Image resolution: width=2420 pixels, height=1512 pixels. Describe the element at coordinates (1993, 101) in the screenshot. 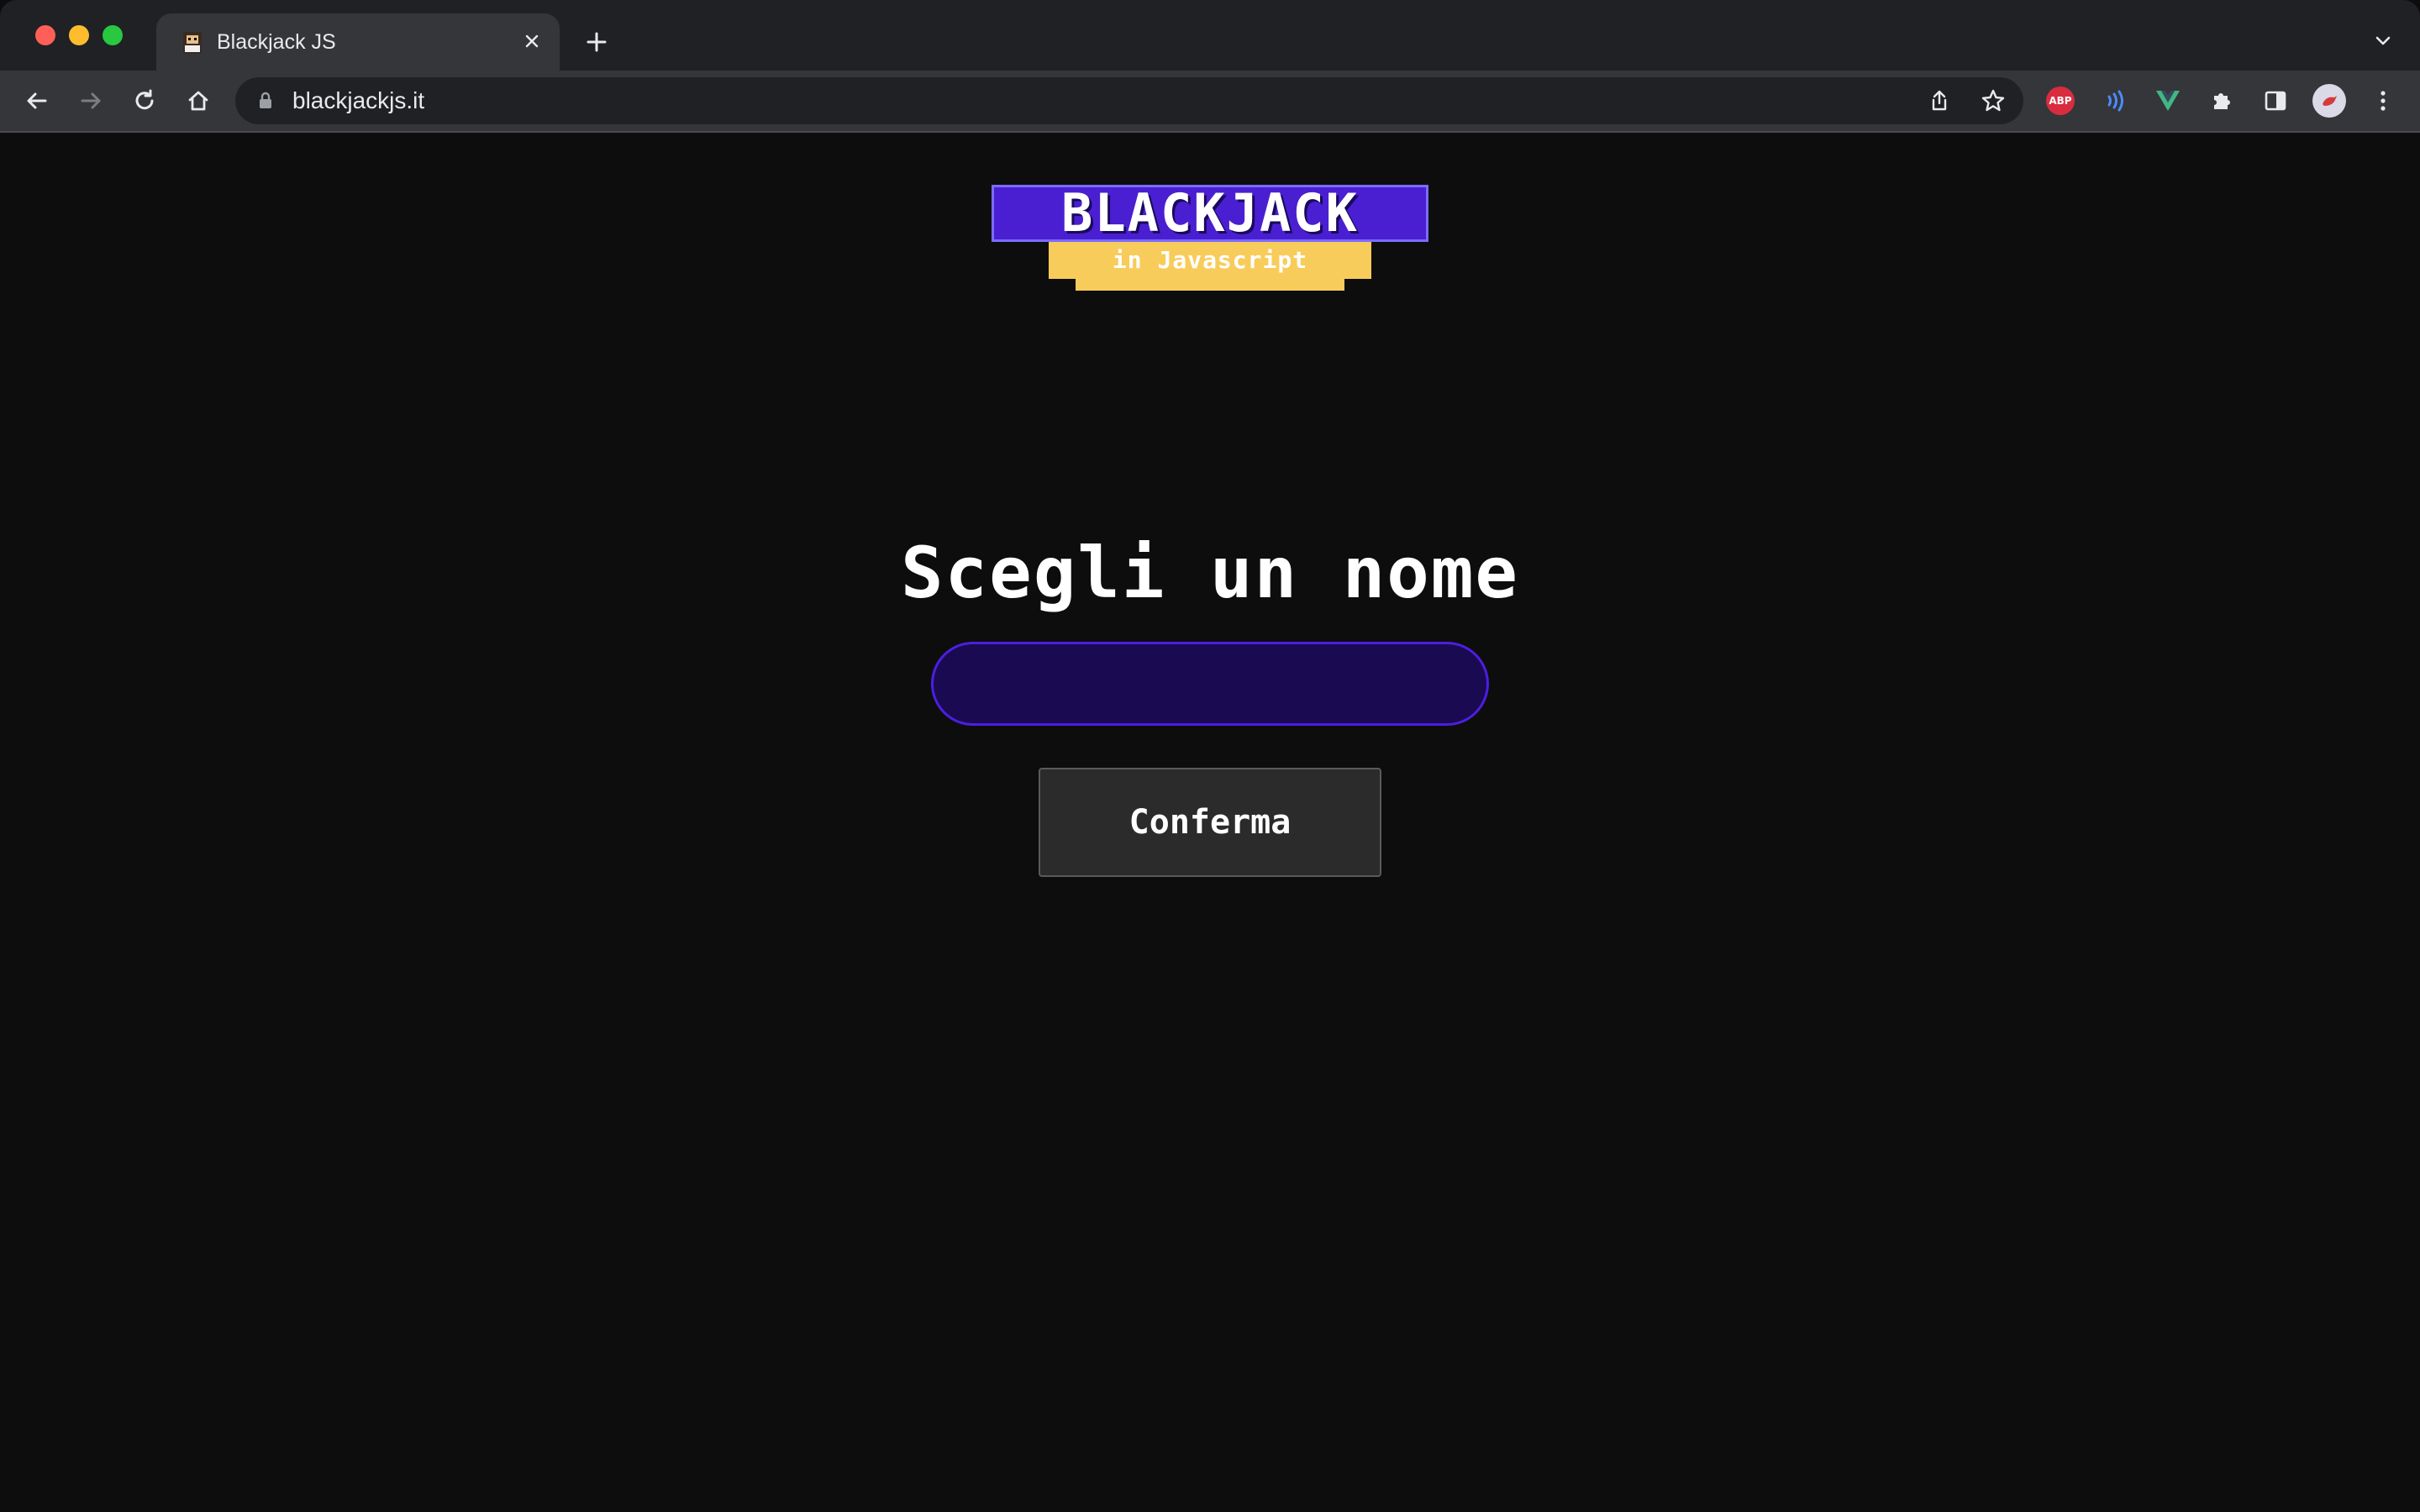

I see `bookmark-star-icon` at that location.